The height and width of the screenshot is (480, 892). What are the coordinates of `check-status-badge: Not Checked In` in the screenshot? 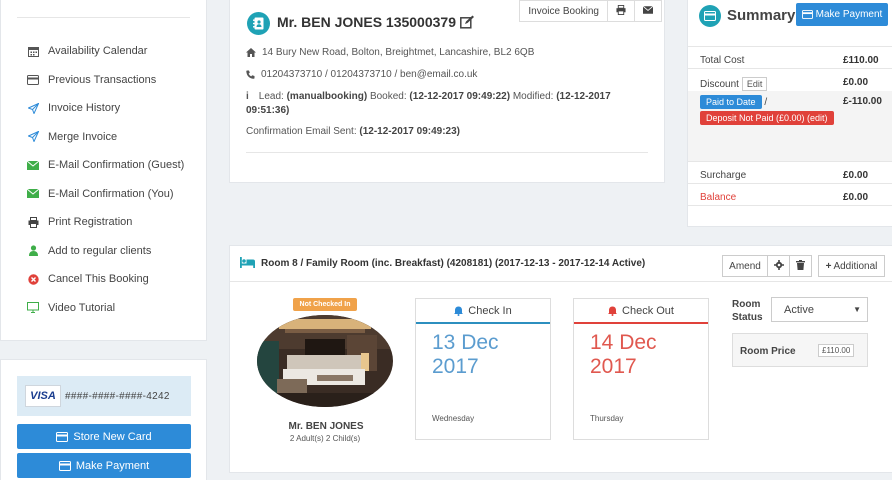 It's located at (325, 304).